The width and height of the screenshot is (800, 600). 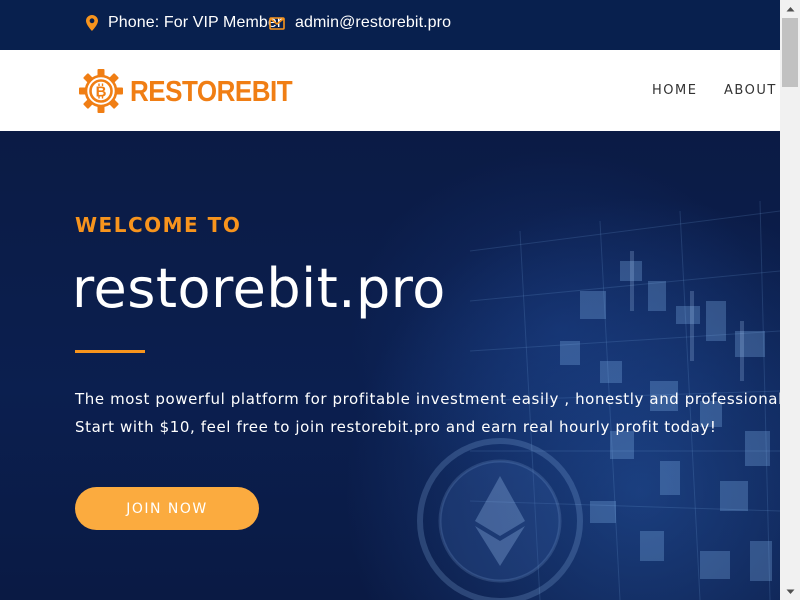 What do you see at coordinates (373, 23) in the screenshot?
I see `email-text: admin@restorebit.pro` at bounding box center [373, 23].